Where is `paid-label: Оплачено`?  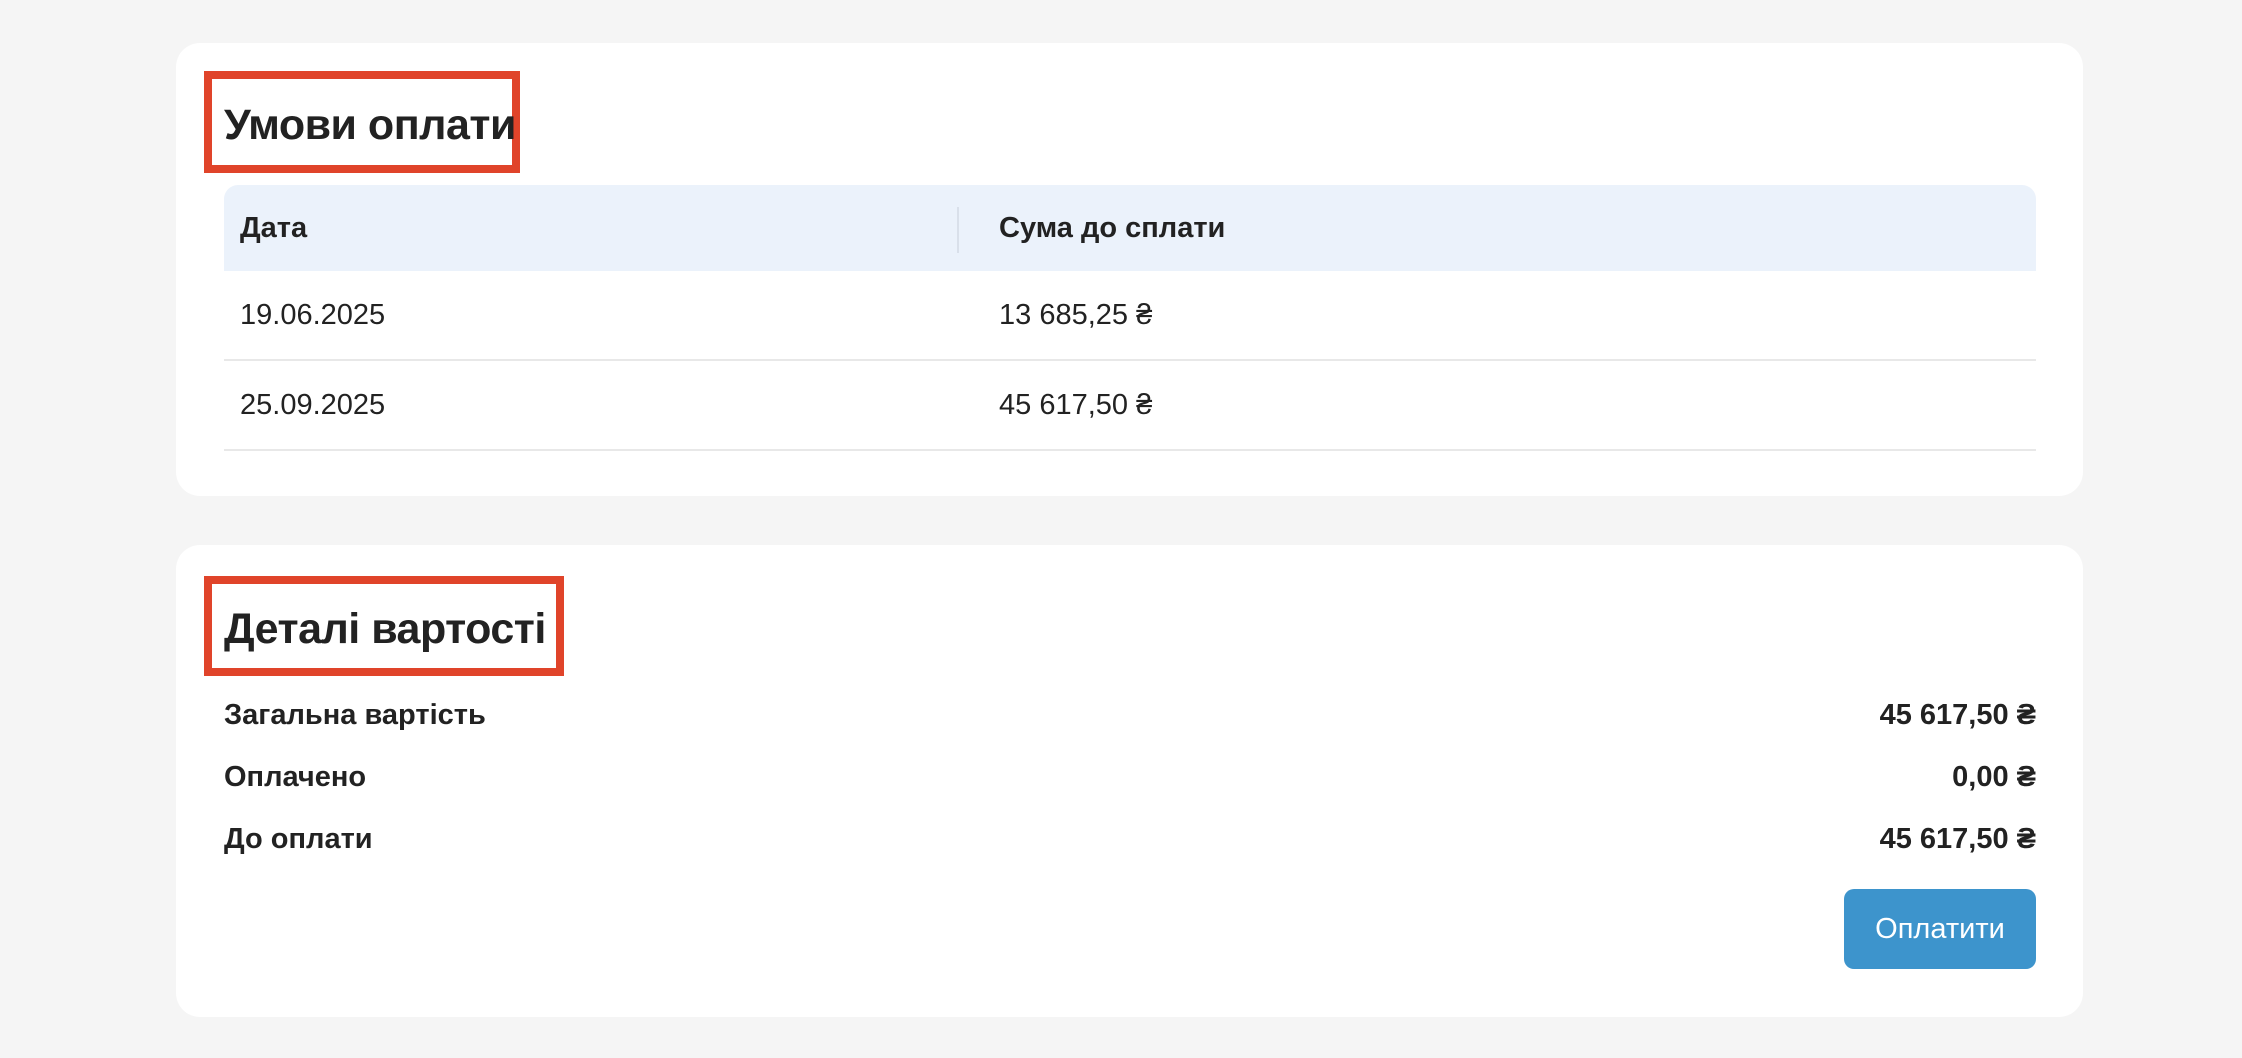
paid-label: Оплачено is located at coordinates (295, 777).